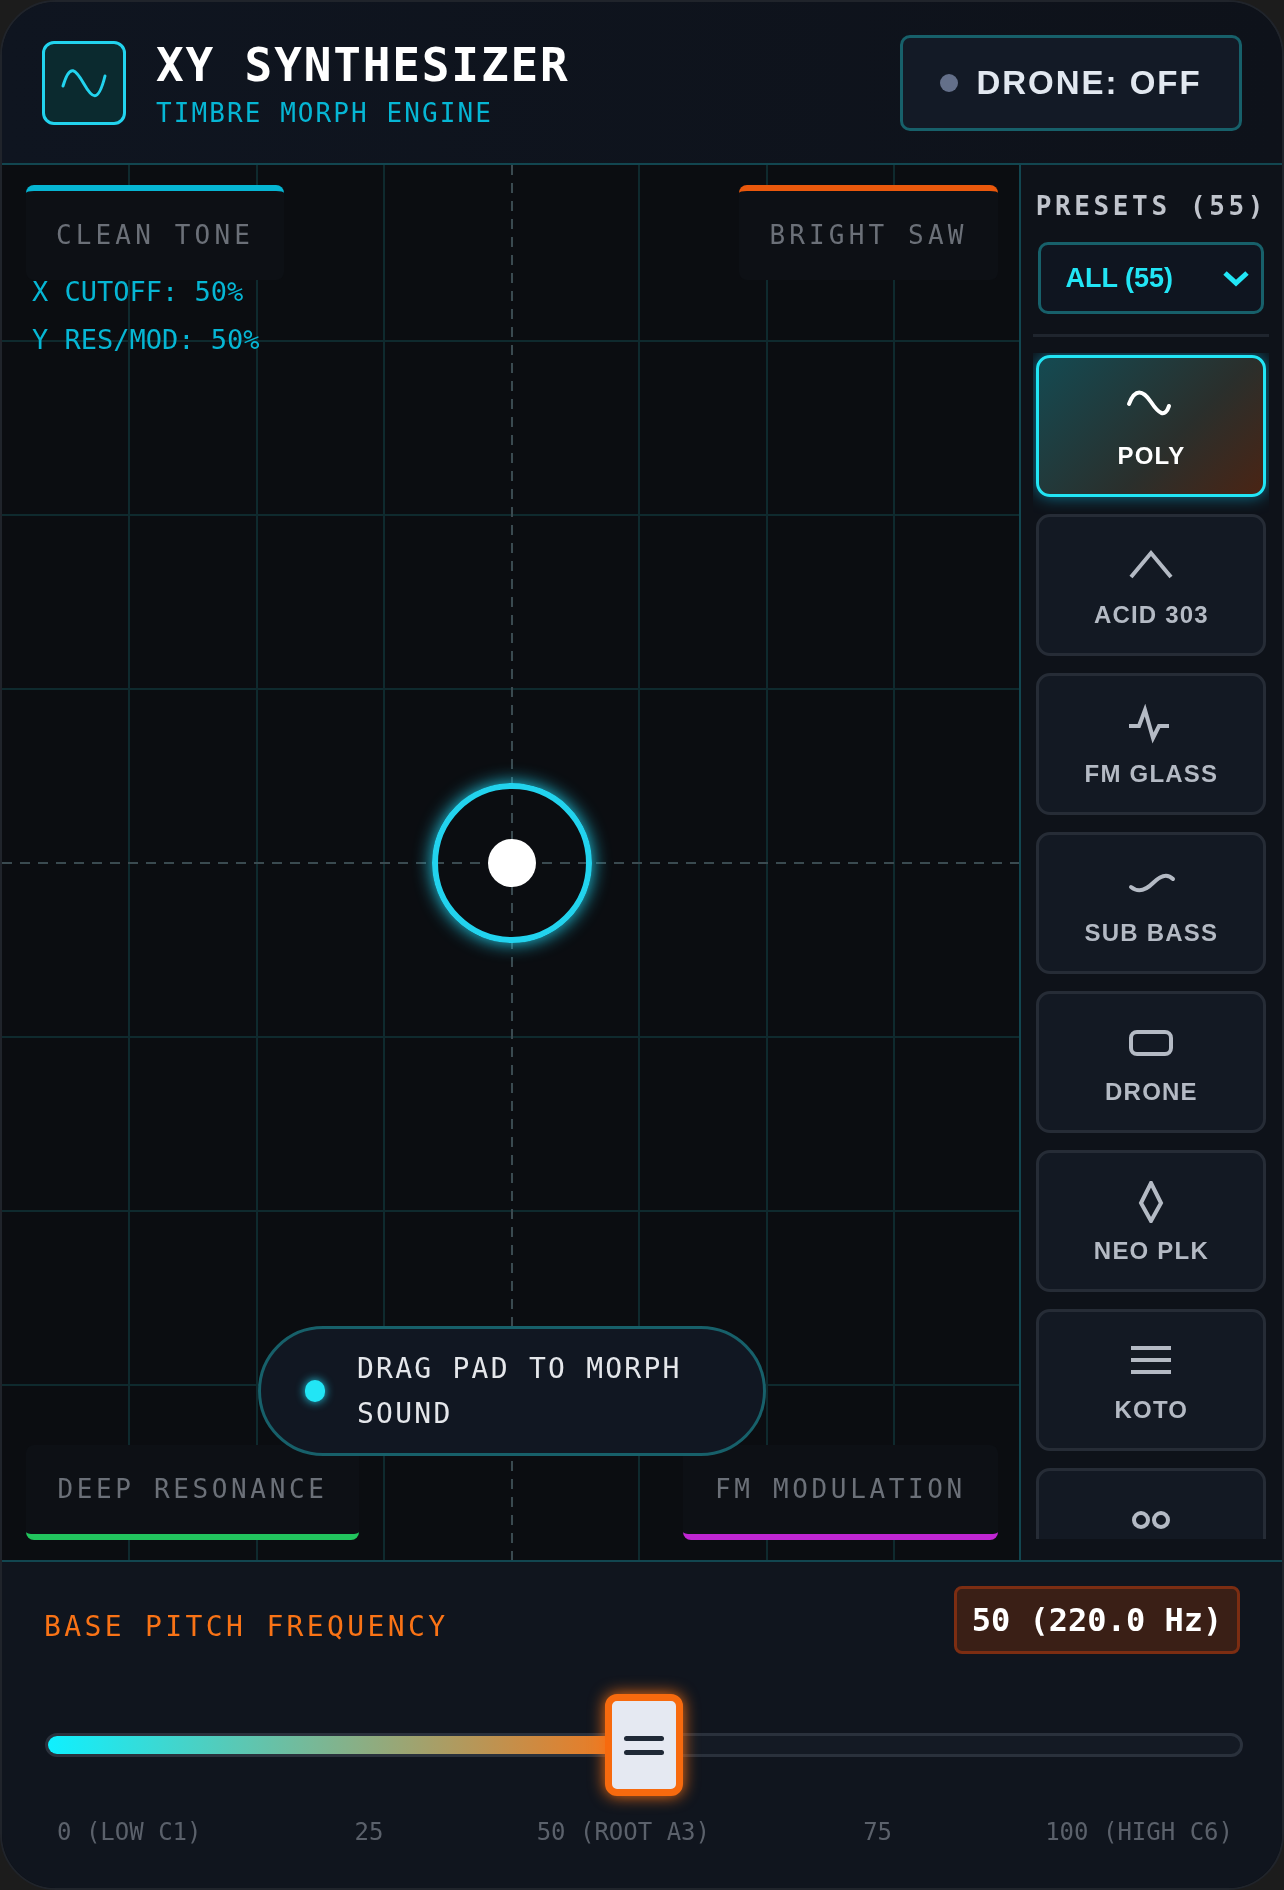 Image resolution: width=1284 pixels, height=1890 pixels. Describe the element at coordinates (1151, 1380) in the screenshot. I see `preset-card: KOTO` at that location.